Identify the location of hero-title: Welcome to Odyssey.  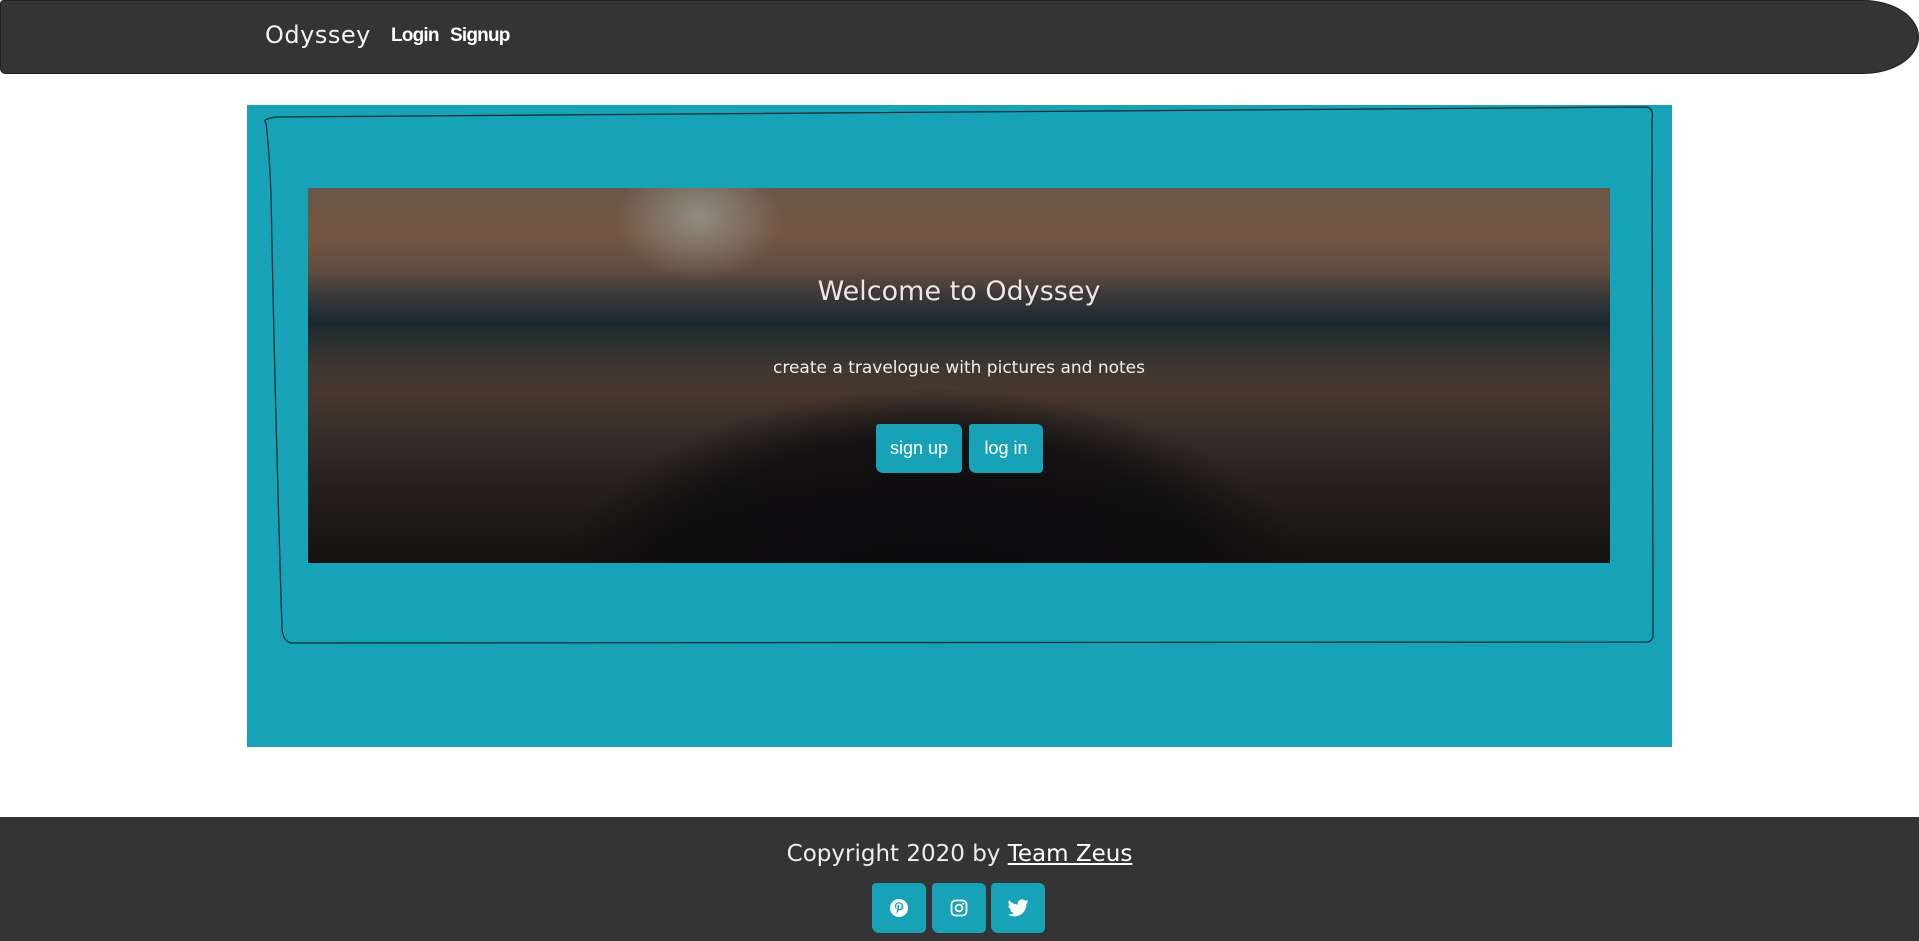
(959, 291).